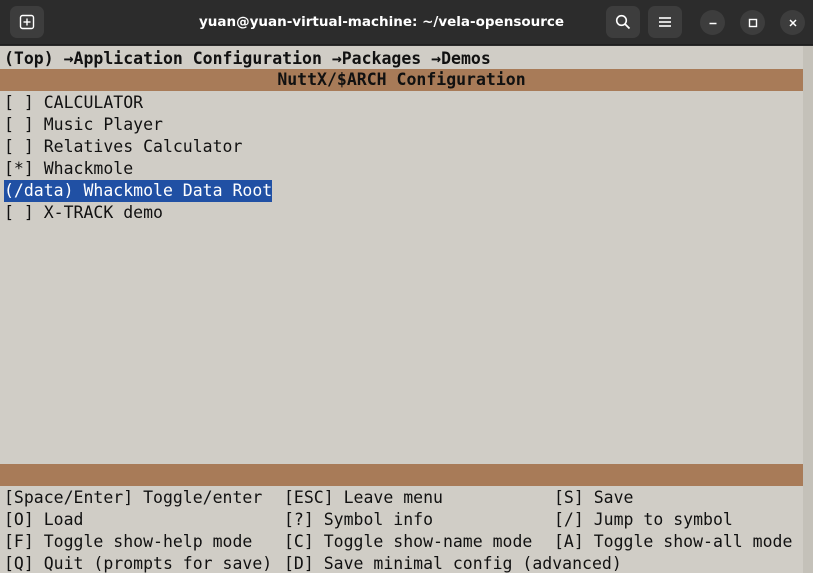  Describe the element at coordinates (83, 125) in the screenshot. I see `menu-item-music-player: [ ] Music Player` at that location.